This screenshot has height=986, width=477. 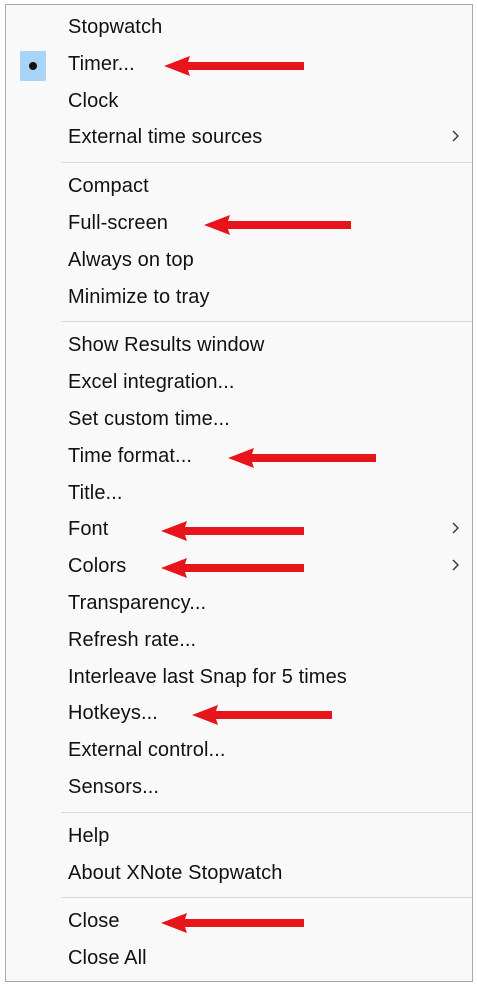 What do you see at coordinates (107, 958) in the screenshot?
I see `menu-item-label: Close All` at bounding box center [107, 958].